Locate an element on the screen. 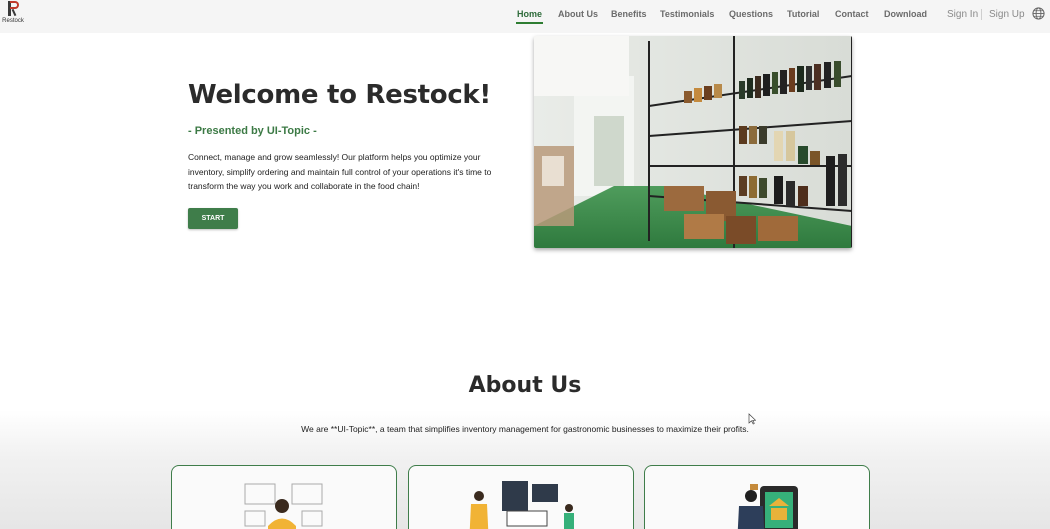 The width and height of the screenshot is (1050, 529). nav-item-benefits: Benefits is located at coordinates (629, 14).